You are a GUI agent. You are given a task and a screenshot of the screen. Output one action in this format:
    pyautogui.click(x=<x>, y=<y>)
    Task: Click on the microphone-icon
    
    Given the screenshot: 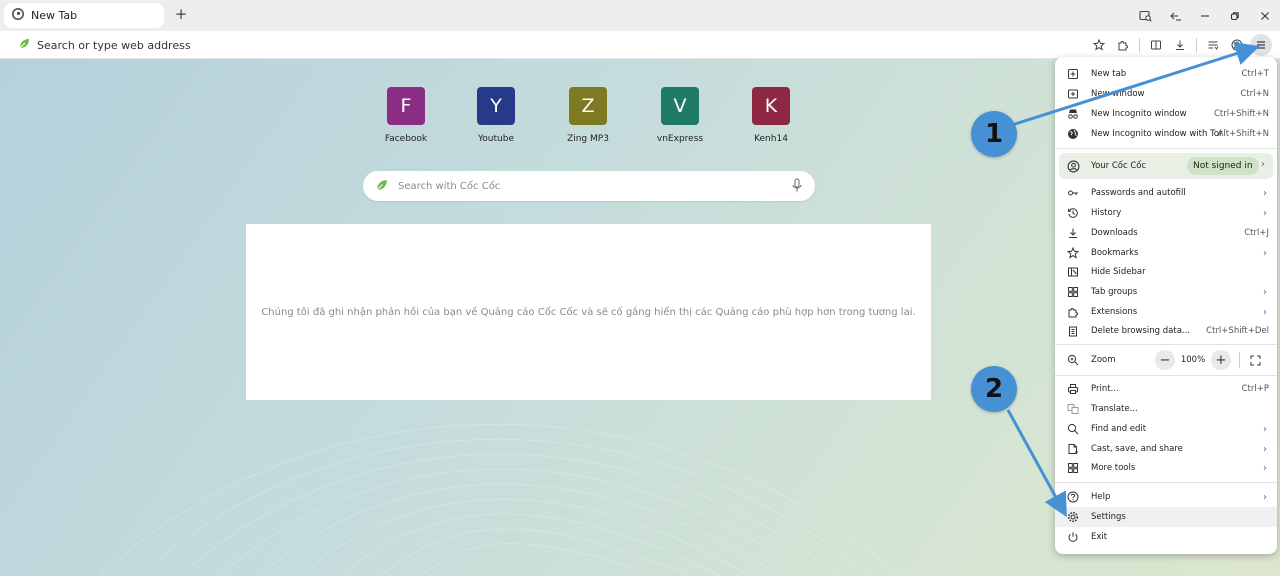 What is the action you would take?
    pyautogui.click(x=797, y=187)
    